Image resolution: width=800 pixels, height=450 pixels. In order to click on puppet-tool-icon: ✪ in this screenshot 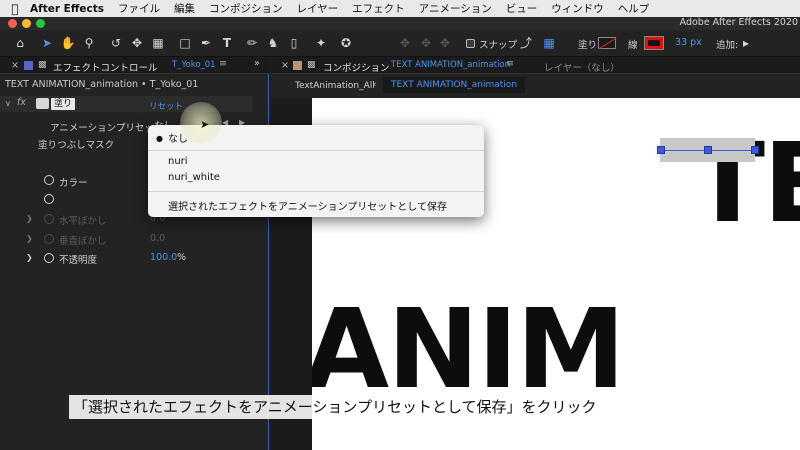, I will do `click(346, 43)`.